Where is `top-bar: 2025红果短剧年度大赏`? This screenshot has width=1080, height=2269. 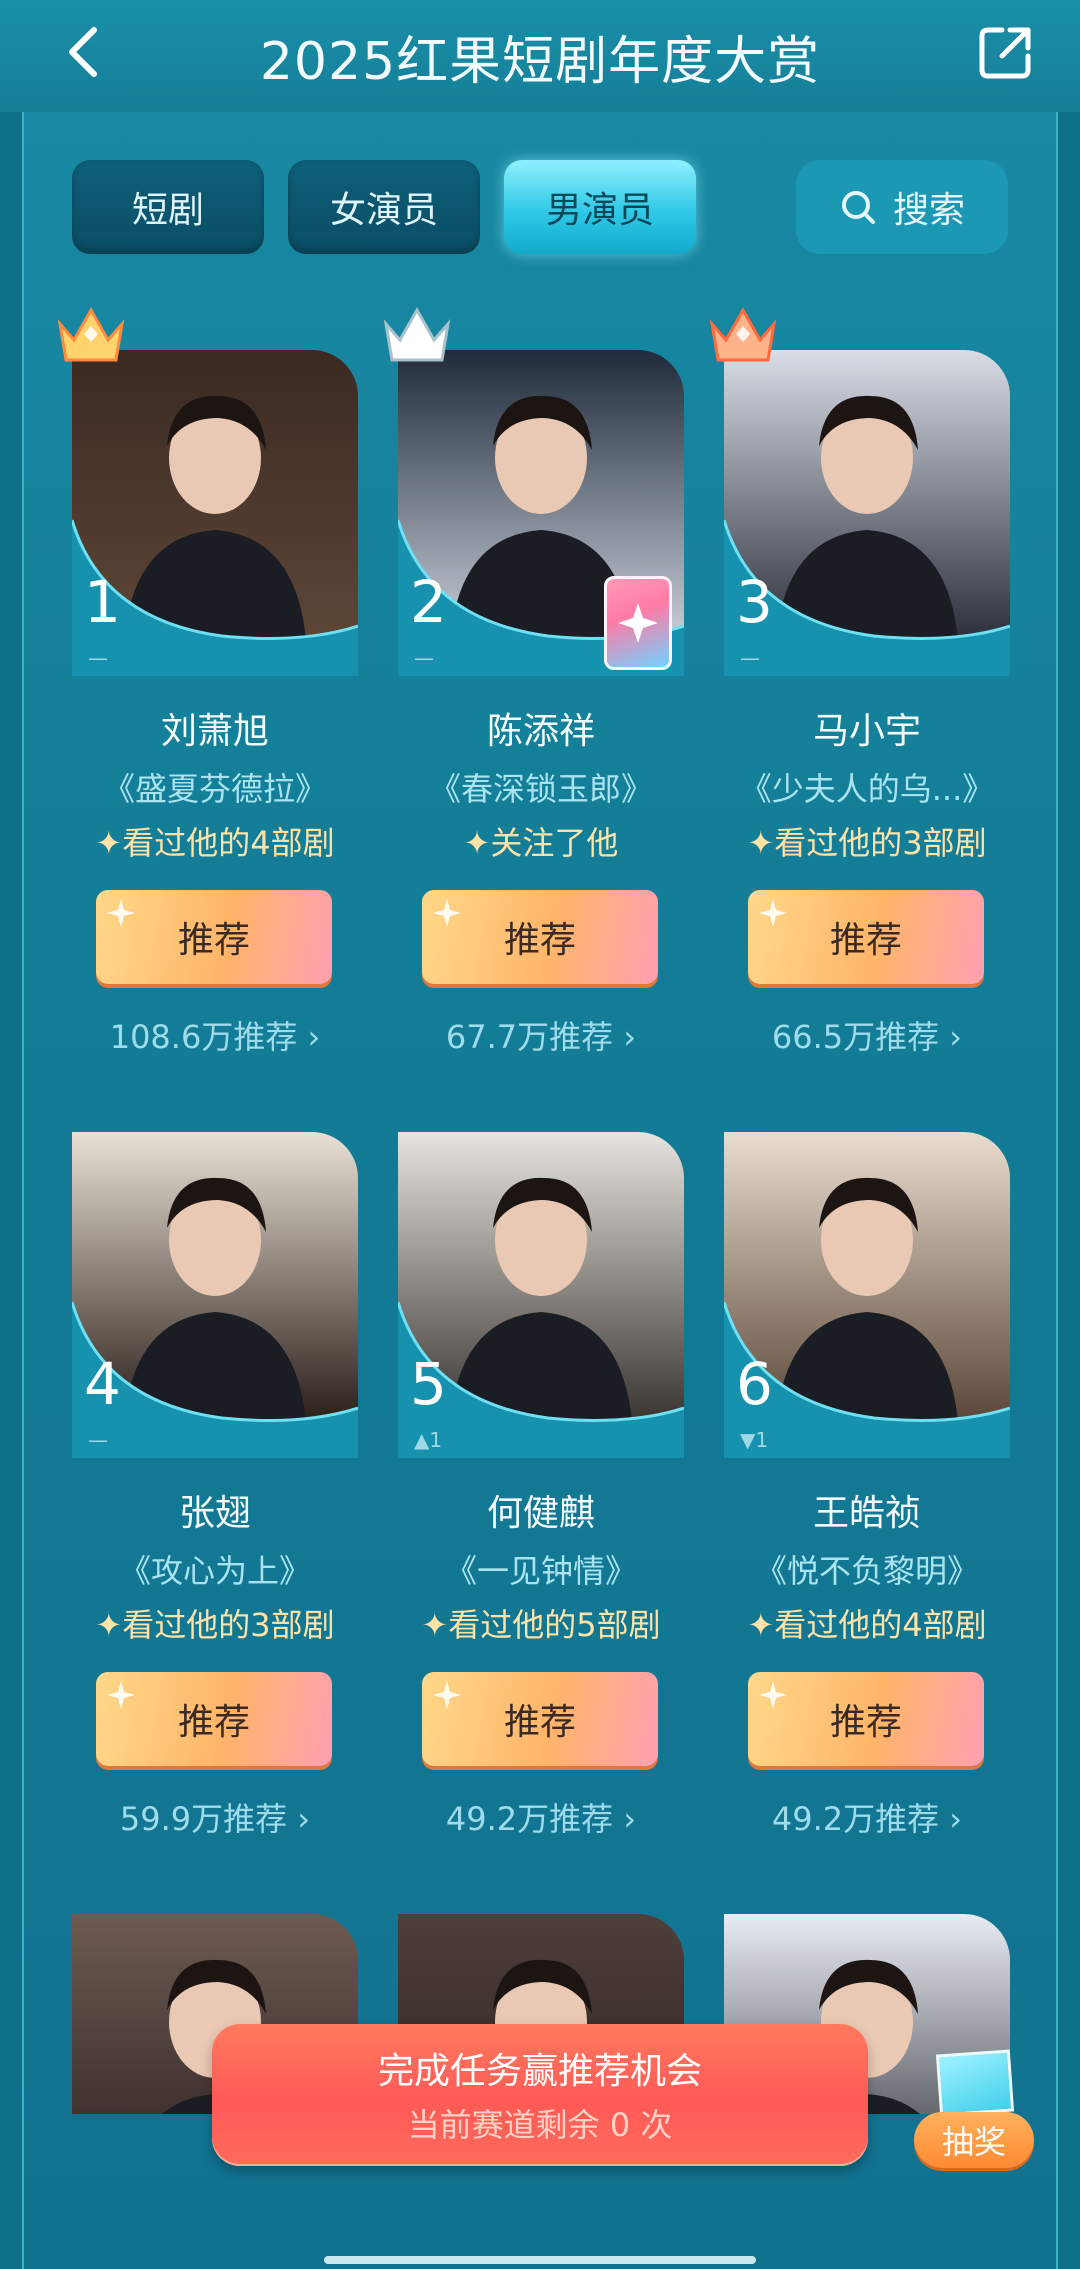 top-bar: 2025红果短剧年度大赏 is located at coordinates (540, 56).